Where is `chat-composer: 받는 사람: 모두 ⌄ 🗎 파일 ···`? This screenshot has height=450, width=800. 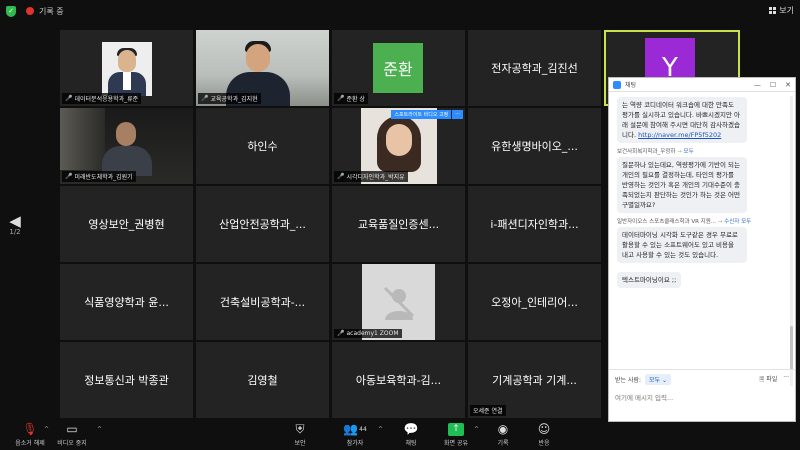
chat-composer: 받는 사람: 모두 ⌄ 🗎 파일 ··· is located at coordinates (702, 395).